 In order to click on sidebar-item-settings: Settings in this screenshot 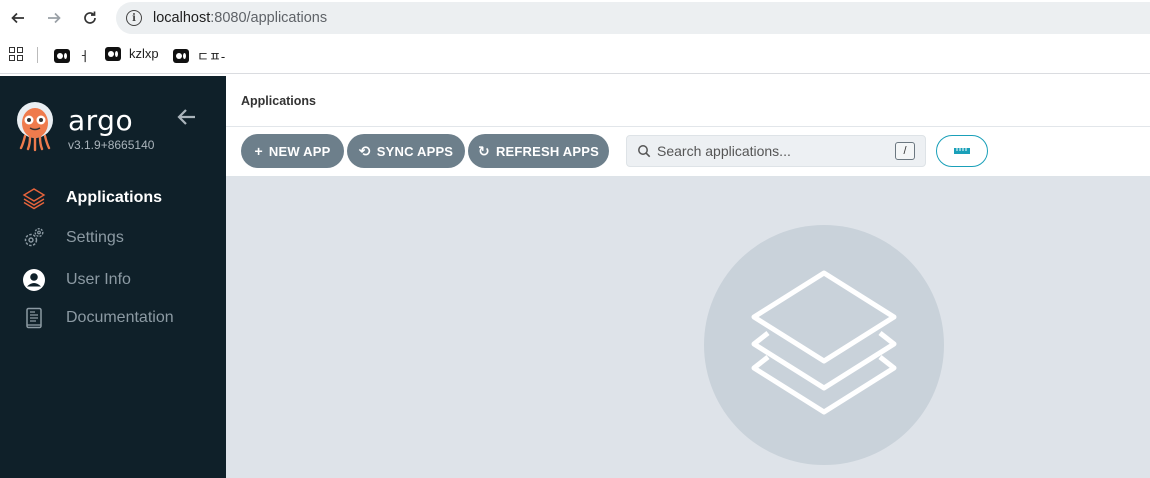, I will do `click(113, 238)`.